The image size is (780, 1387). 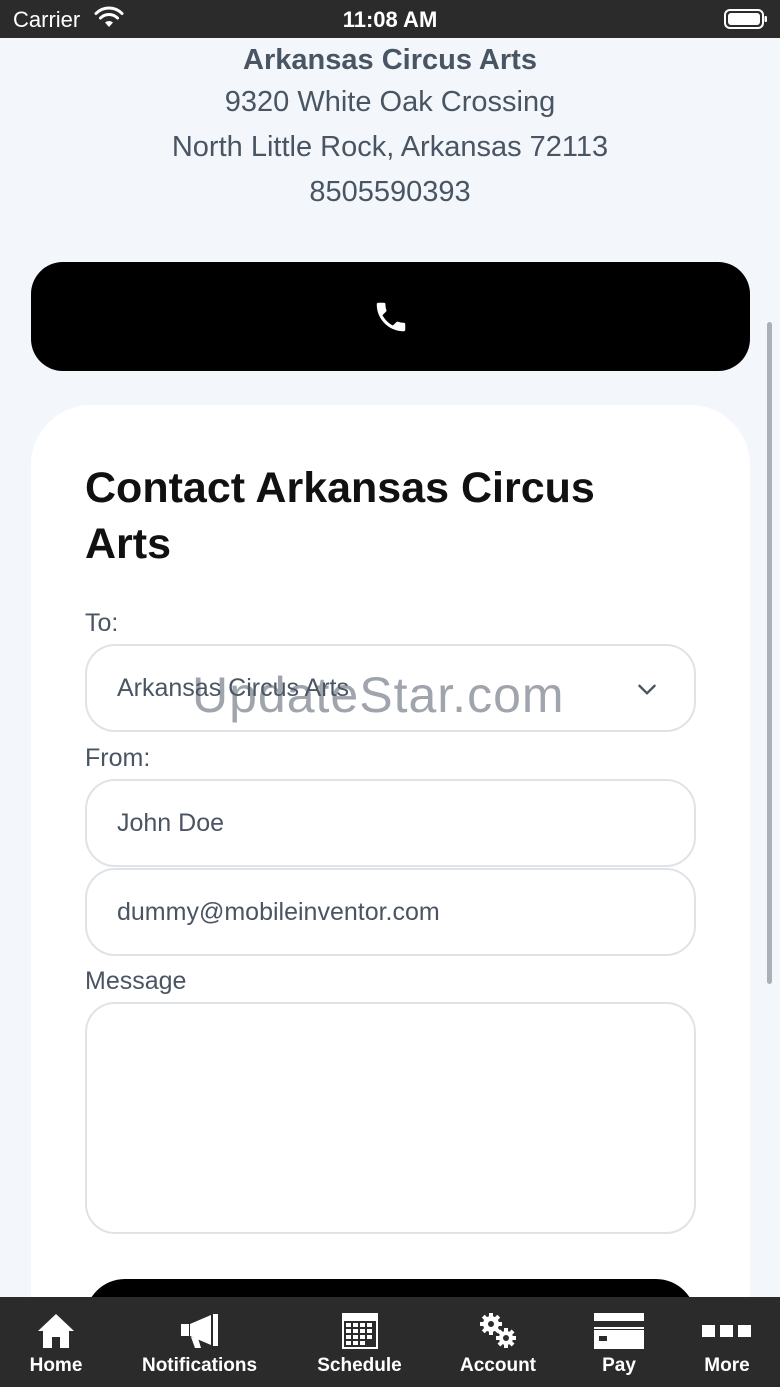 What do you see at coordinates (390, 912) in the screenshot?
I see `email-input` at bounding box center [390, 912].